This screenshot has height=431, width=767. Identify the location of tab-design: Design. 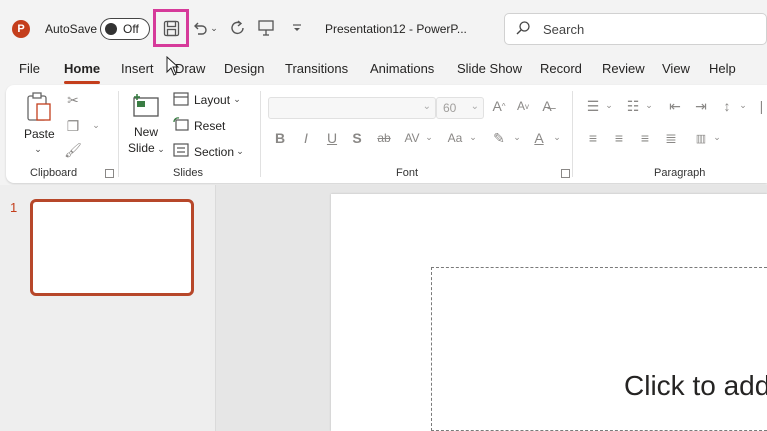
(244, 68).